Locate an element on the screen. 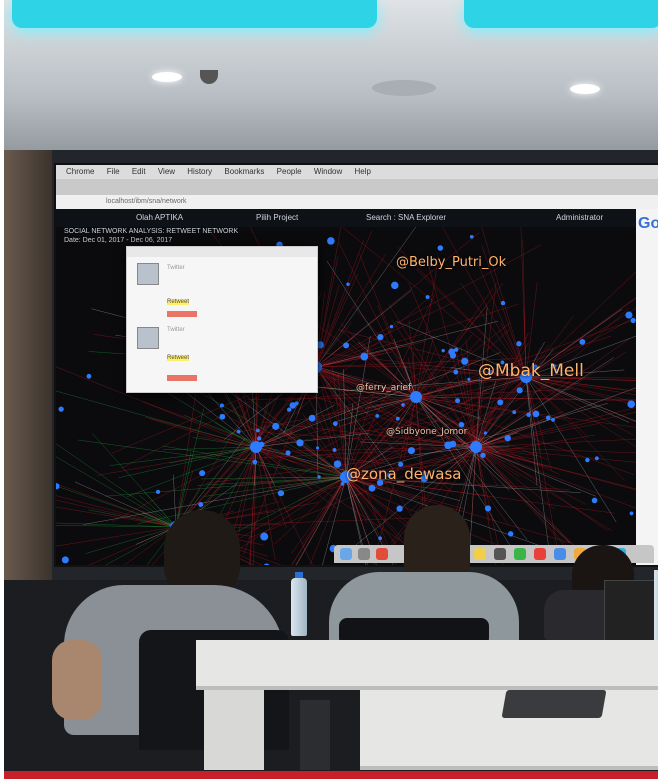 This screenshot has height=779, width=662. project-select: Pilih Project is located at coordinates (277, 218).